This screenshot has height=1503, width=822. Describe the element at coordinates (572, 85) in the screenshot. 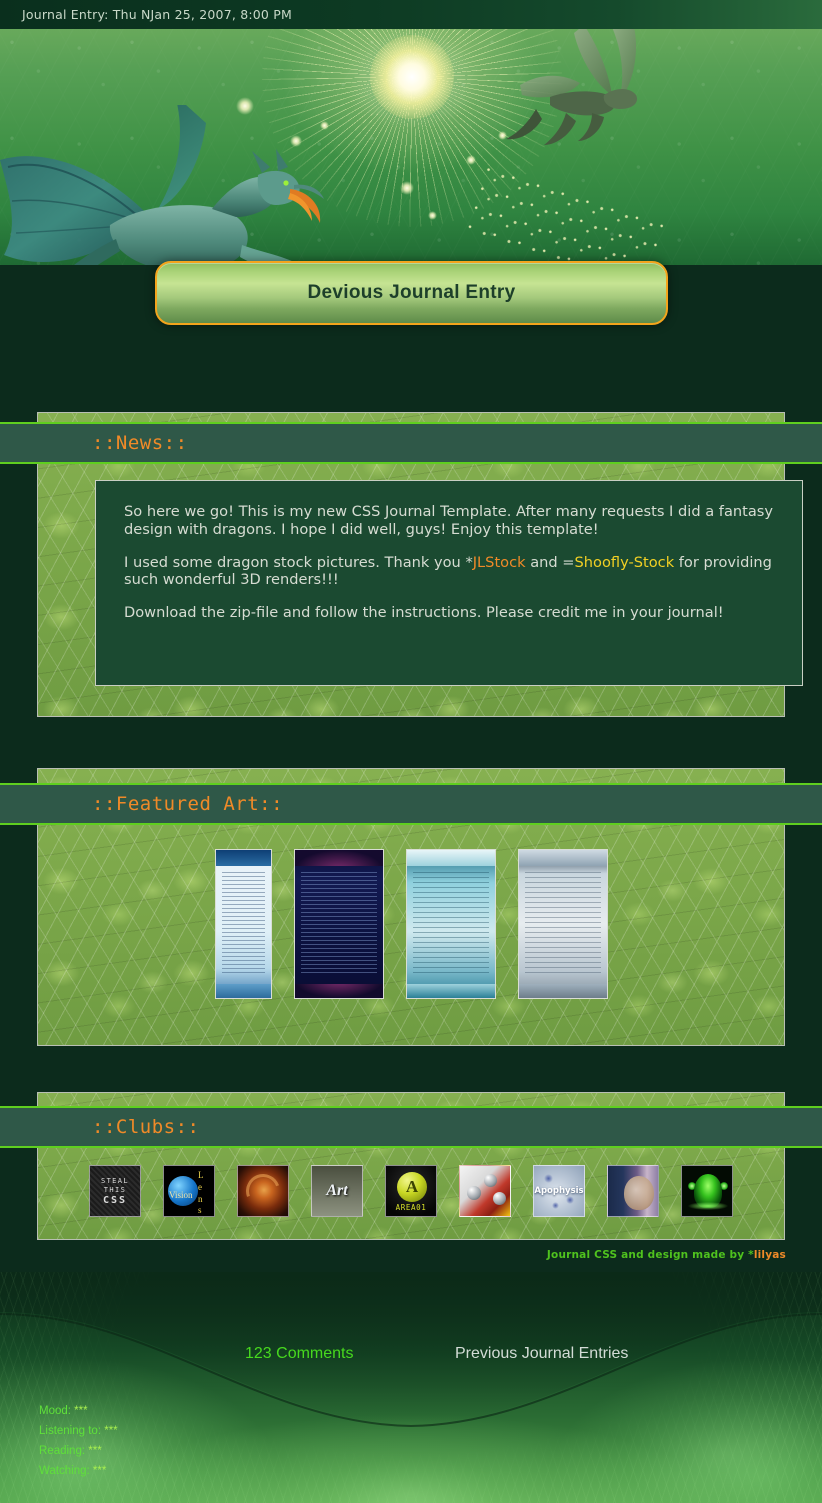

I see `right-dragon-illustration` at that location.